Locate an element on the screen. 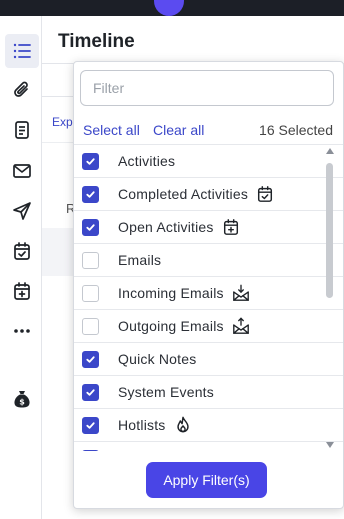  sidebar-item-completed-activities is located at coordinates (22, 251).